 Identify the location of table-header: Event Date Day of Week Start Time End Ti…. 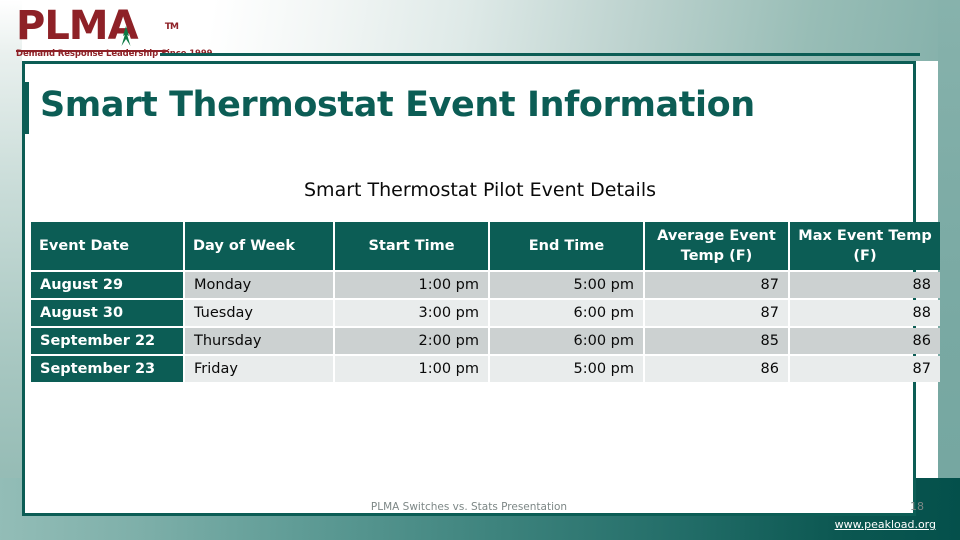
(485, 246).